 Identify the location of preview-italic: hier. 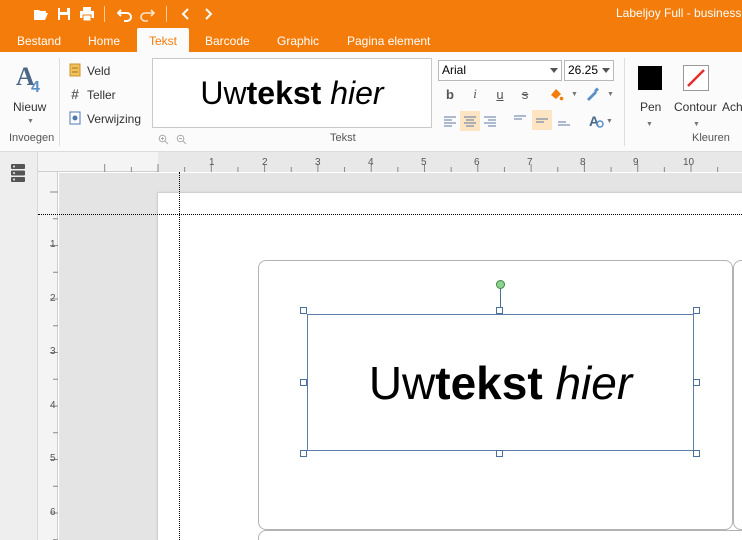
(357, 92).